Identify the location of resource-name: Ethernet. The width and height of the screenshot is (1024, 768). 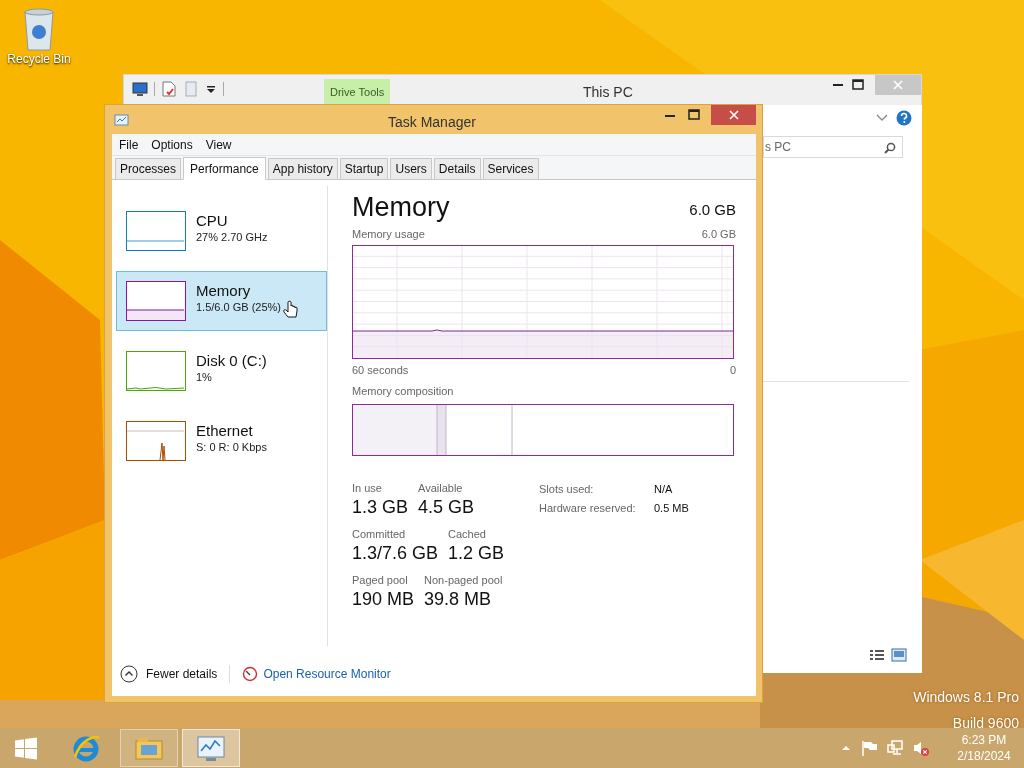
(225, 430).